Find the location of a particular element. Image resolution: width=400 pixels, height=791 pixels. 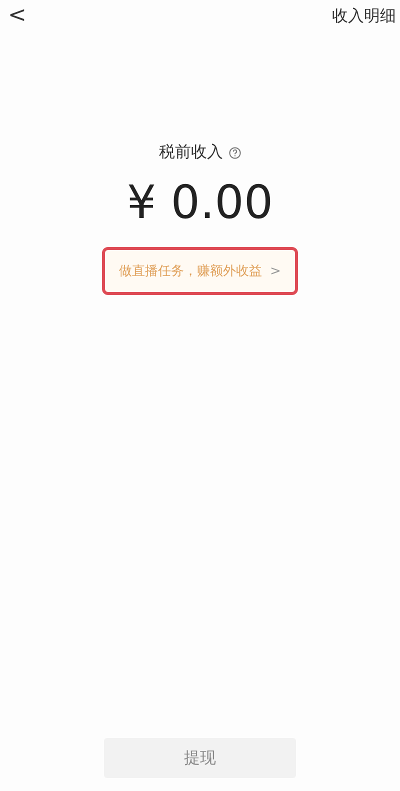

income-label: 税前收入 is located at coordinates (191, 152).